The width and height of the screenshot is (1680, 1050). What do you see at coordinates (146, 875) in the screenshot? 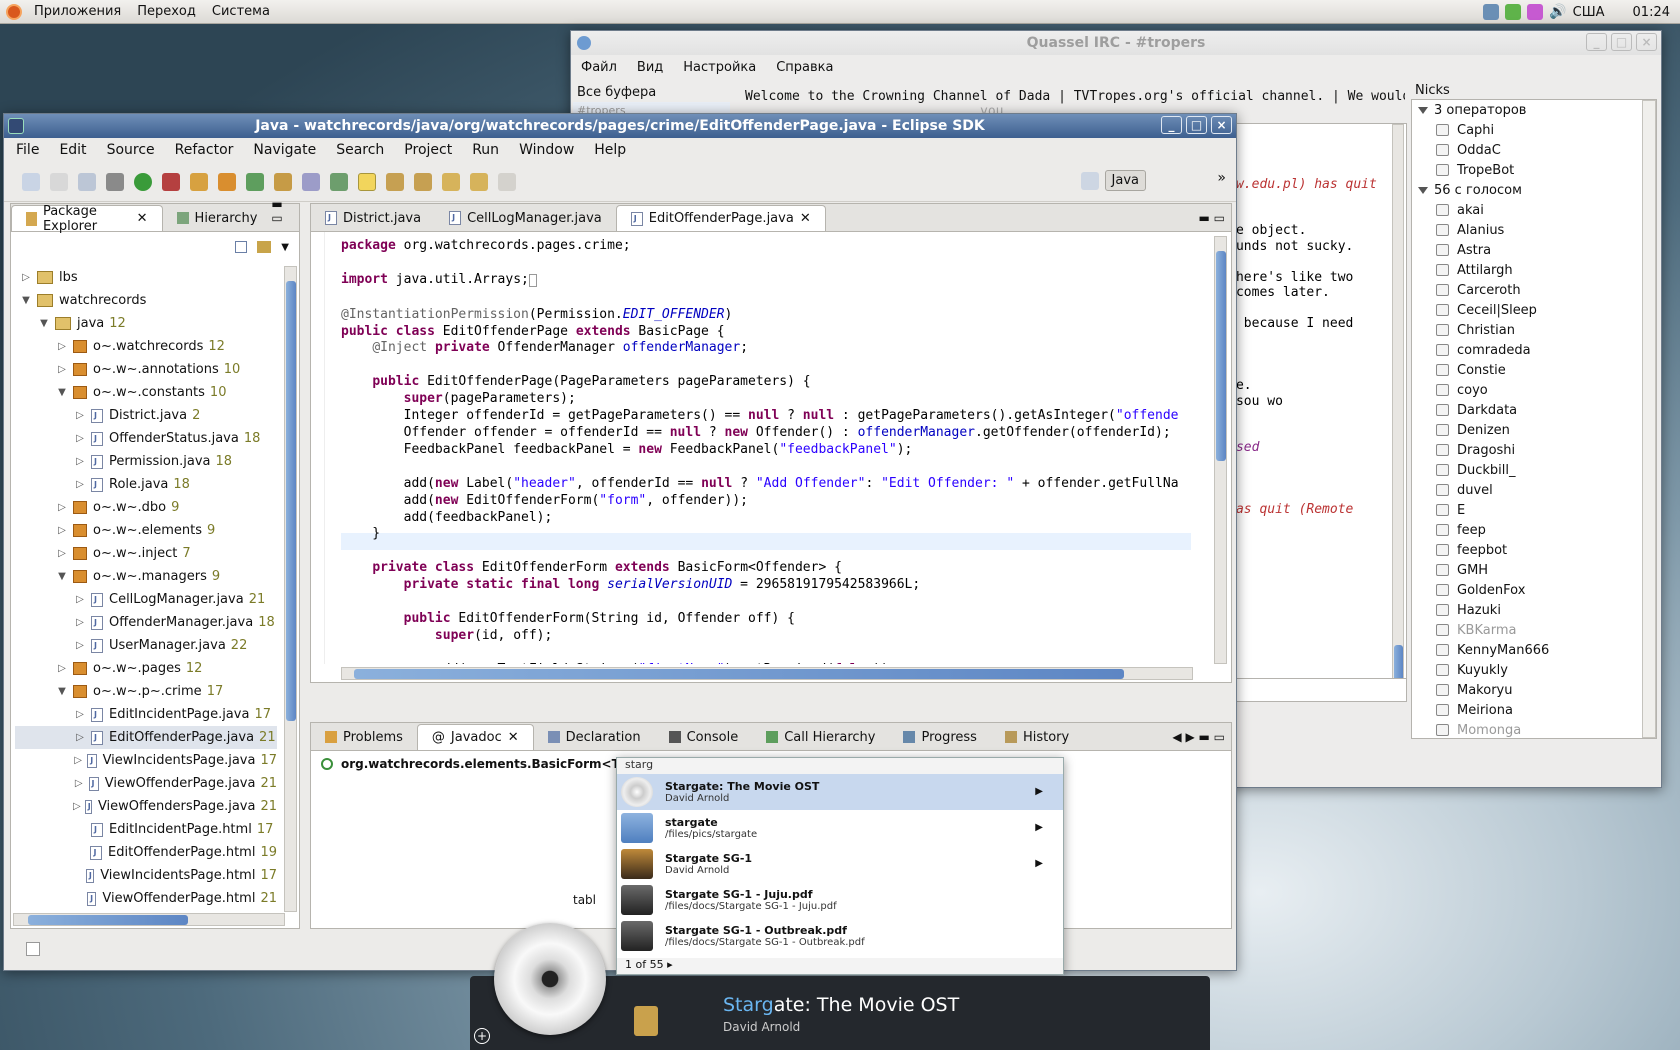
I see `tree-item: ViewIncidentsPage.html 17` at bounding box center [146, 875].